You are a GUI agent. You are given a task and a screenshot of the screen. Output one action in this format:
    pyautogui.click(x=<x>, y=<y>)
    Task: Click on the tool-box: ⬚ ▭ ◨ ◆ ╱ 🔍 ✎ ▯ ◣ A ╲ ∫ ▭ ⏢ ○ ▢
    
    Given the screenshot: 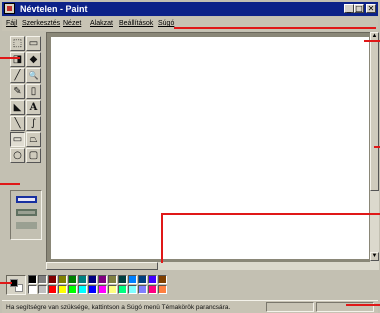 What is the action you would take?
    pyautogui.click(x=23, y=153)
    